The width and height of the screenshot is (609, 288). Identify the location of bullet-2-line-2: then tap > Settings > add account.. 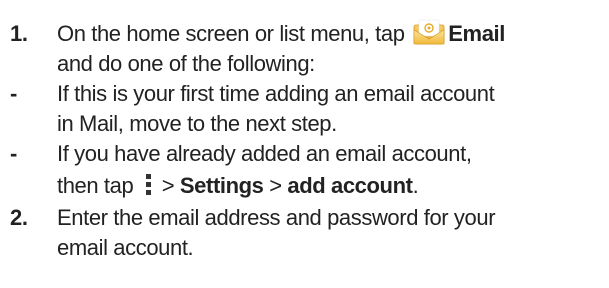
(238, 186).